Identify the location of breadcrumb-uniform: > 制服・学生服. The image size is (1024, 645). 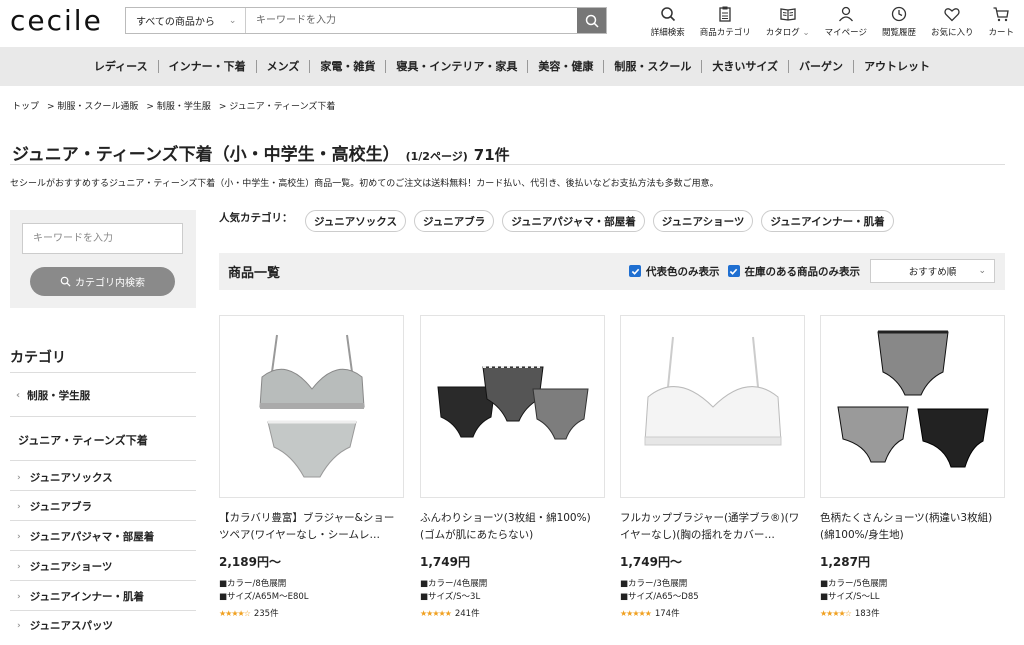
(178, 105).